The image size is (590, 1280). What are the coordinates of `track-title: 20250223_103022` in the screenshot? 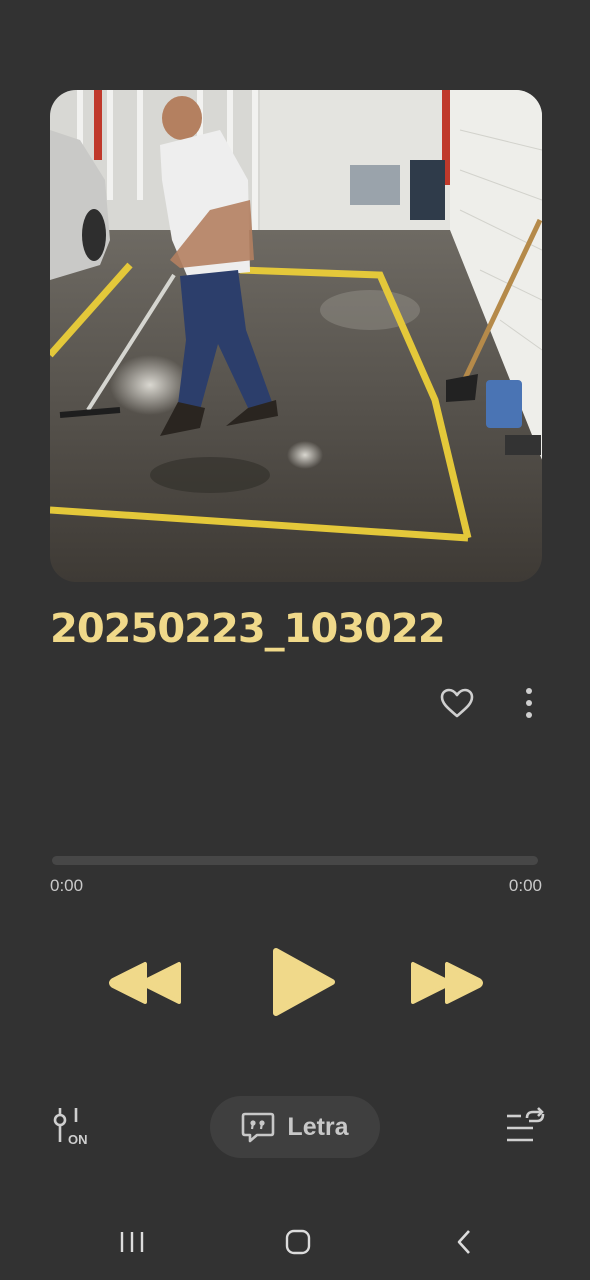 It's located at (248, 629).